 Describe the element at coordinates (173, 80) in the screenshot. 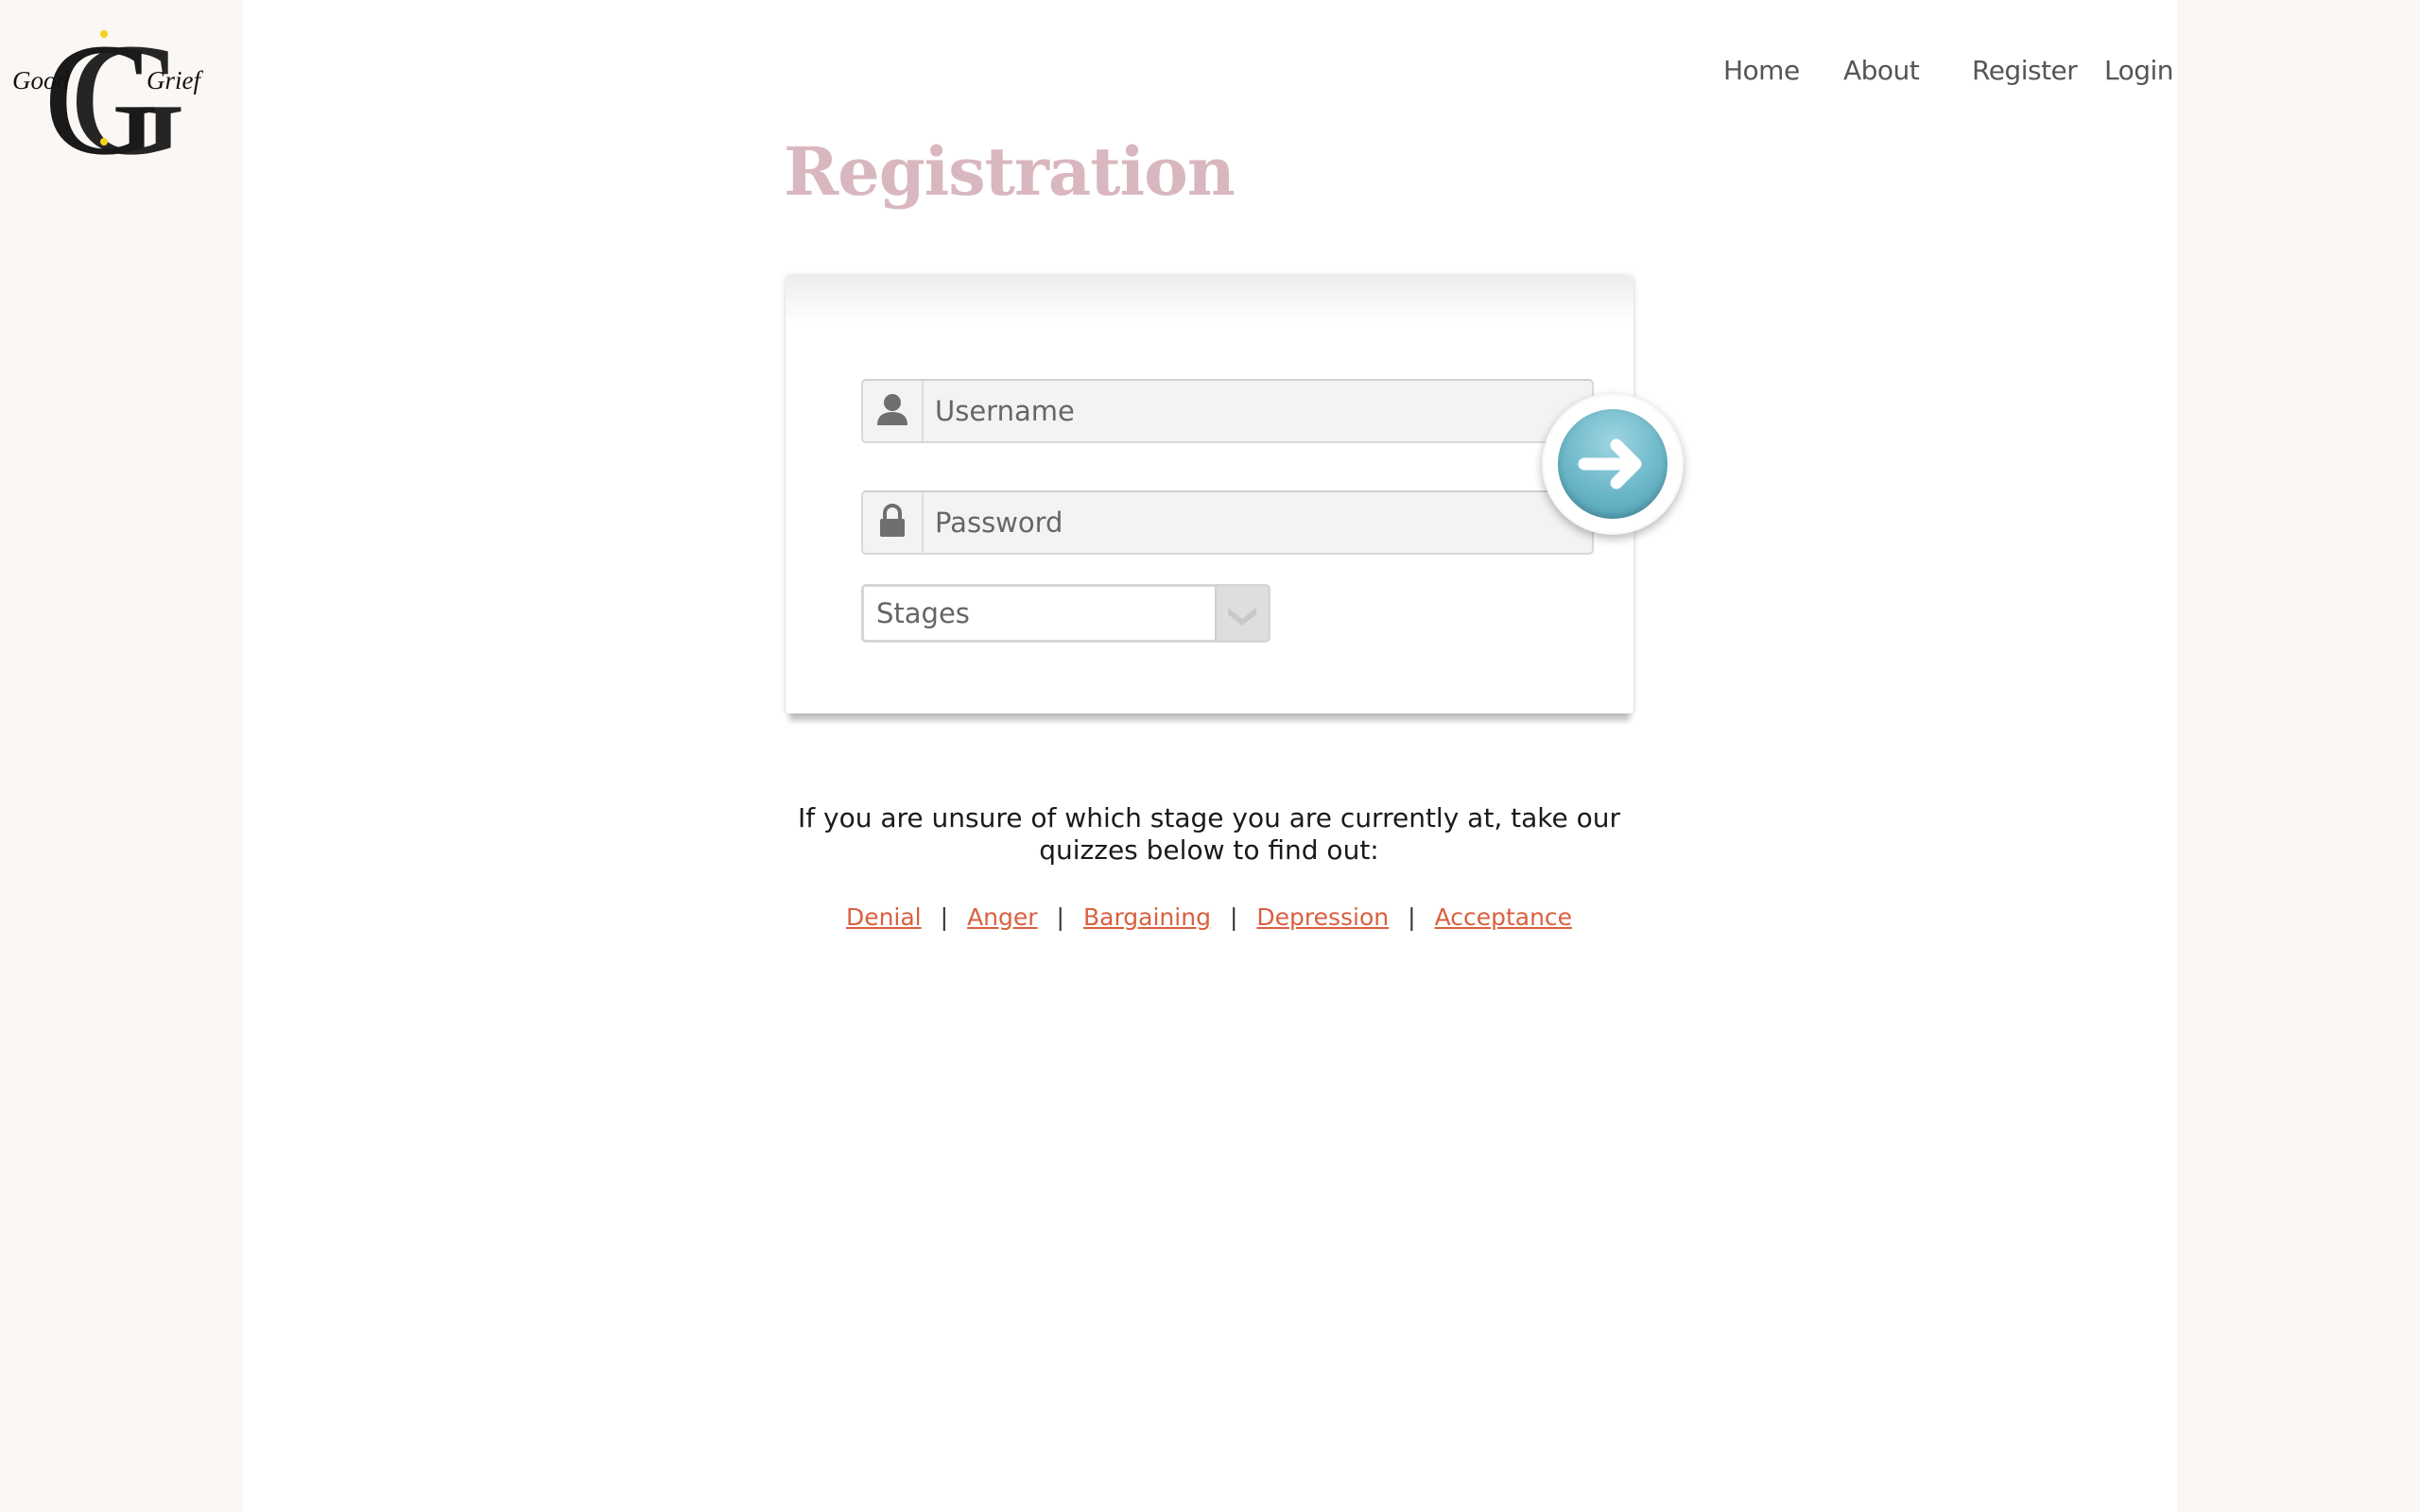

I see `logo-word-right: Grief` at that location.